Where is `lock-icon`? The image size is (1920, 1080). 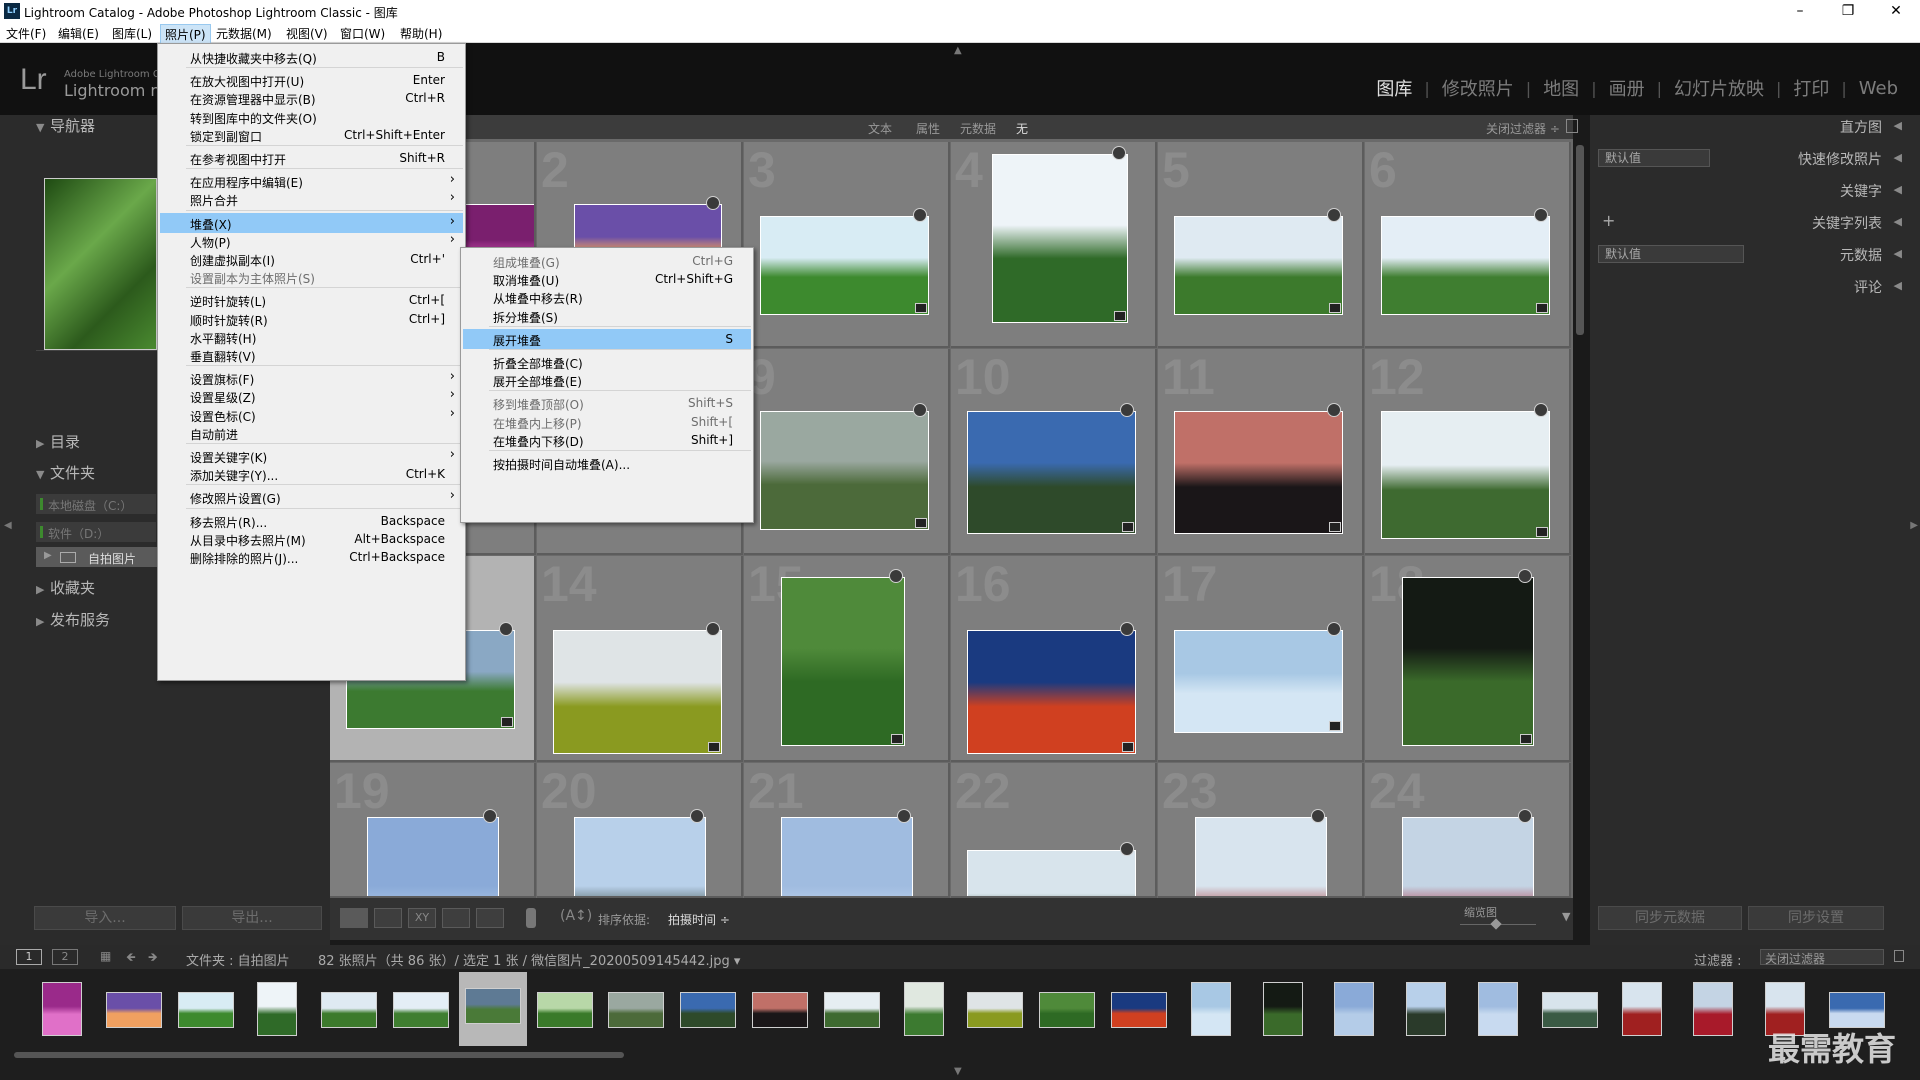
lock-icon is located at coordinates (1572, 126).